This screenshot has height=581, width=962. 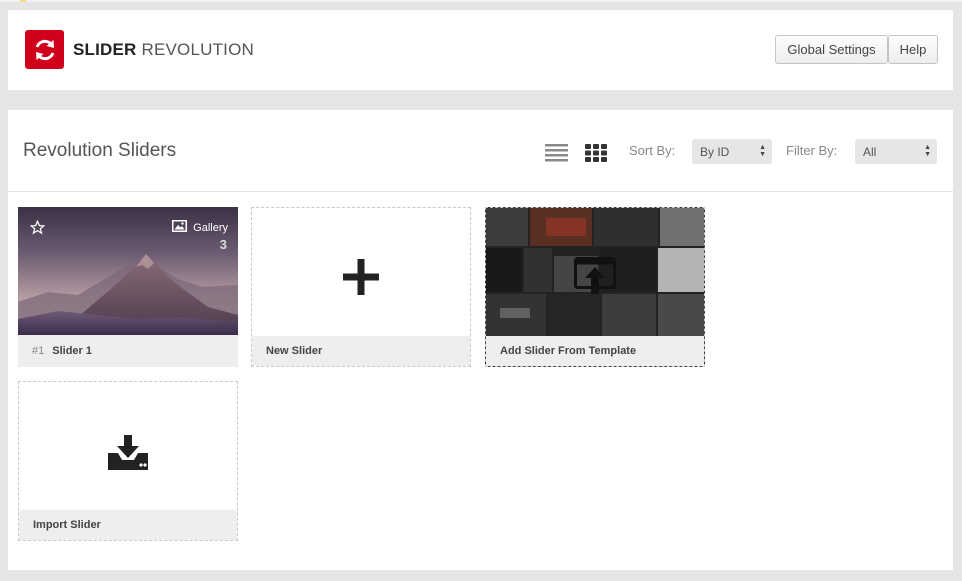 What do you see at coordinates (198, 49) in the screenshot?
I see `logo-light-text: REVOLUTION` at bounding box center [198, 49].